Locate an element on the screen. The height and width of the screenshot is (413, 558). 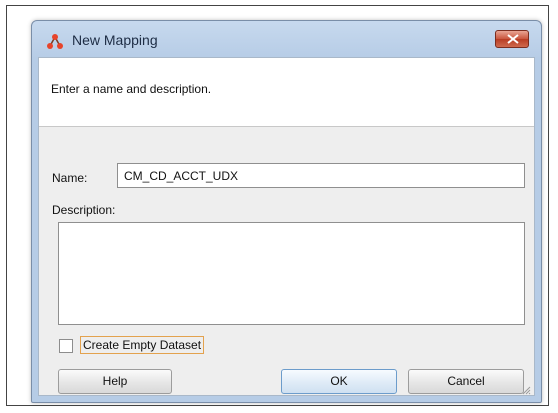
help-button-label: Help is located at coordinates (115, 381).